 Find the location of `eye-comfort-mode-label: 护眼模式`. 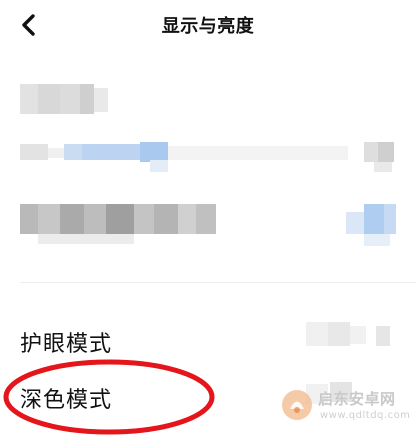

eye-comfort-mode-label: 护眼模式 is located at coordinates (66, 344).